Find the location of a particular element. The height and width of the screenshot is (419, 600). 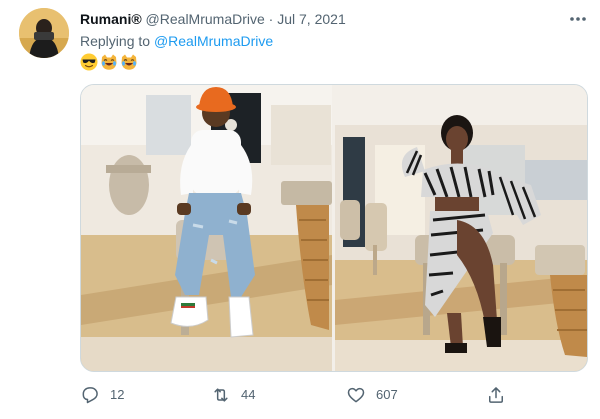

replying-to: Replying to @RealMrumaDrive is located at coordinates (176, 41).